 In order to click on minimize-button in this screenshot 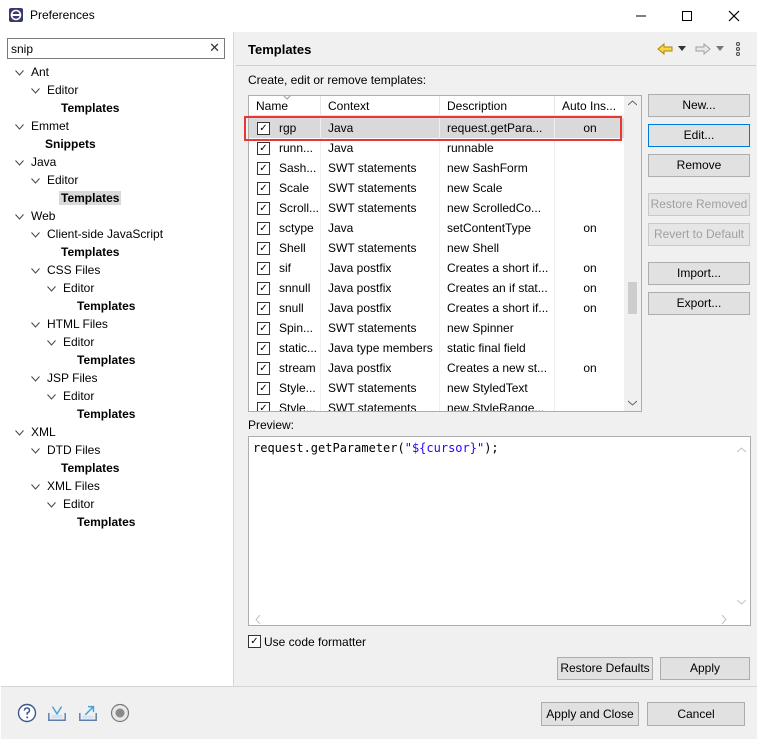, I will do `click(641, 16)`.